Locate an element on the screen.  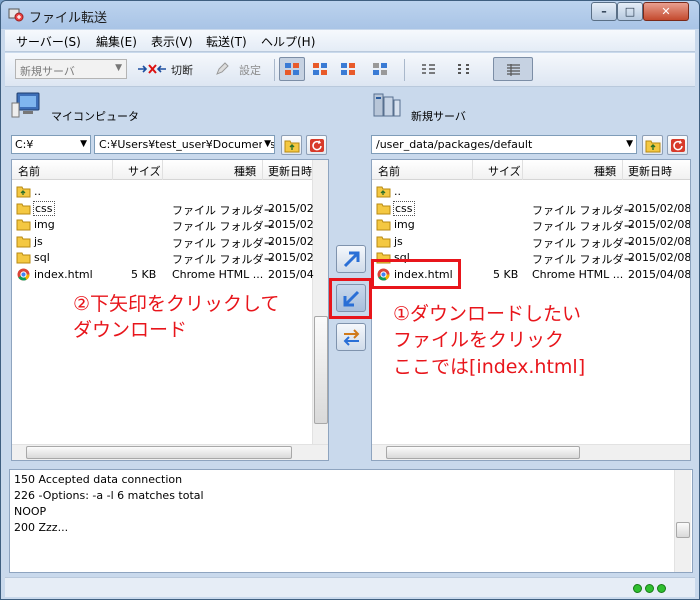
my-computer-icon is located at coordinates (25, 105).